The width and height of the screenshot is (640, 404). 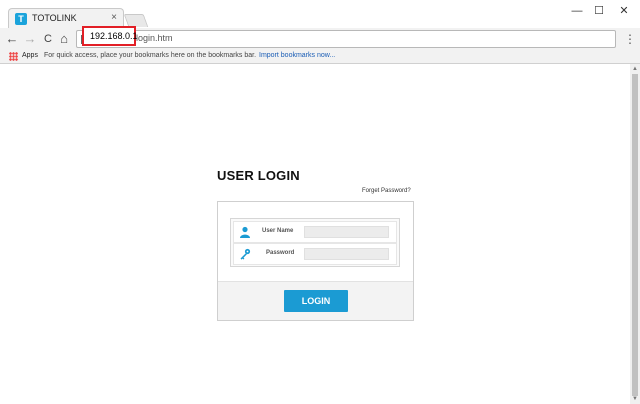 What do you see at coordinates (346, 232) in the screenshot?
I see `username-input` at bounding box center [346, 232].